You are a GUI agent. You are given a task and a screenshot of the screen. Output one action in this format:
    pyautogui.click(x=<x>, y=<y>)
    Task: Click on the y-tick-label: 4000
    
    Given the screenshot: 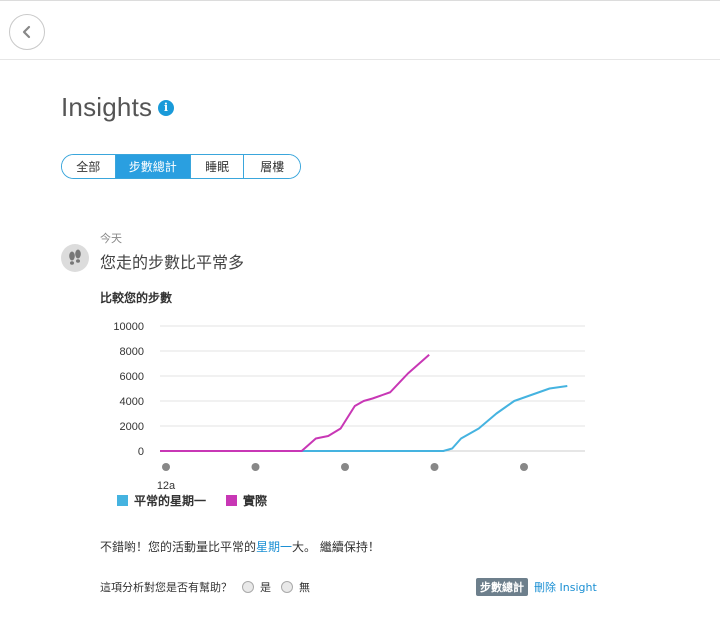 What is the action you would take?
    pyautogui.click(x=132, y=402)
    